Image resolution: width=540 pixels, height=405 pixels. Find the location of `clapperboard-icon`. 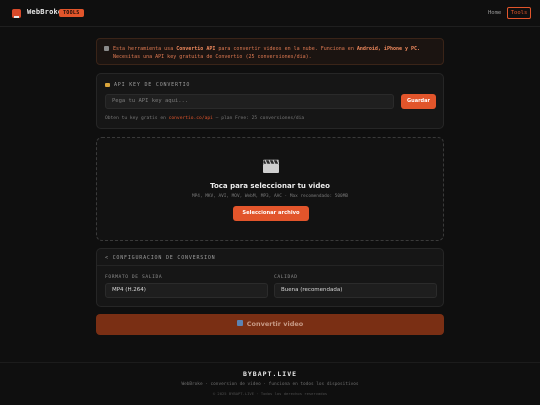

clapperboard-icon is located at coordinates (271, 166).